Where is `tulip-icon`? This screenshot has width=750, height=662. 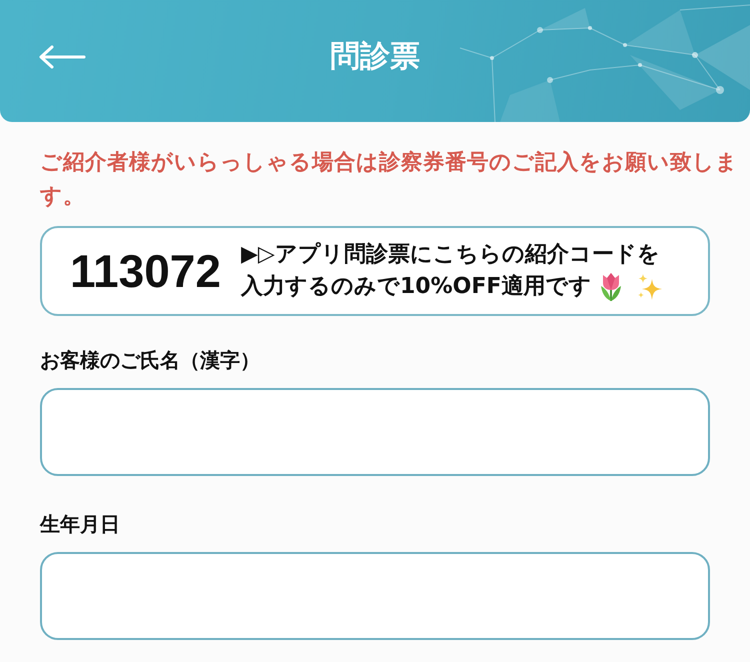
tulip-icon is located at coordinates (611, 287).